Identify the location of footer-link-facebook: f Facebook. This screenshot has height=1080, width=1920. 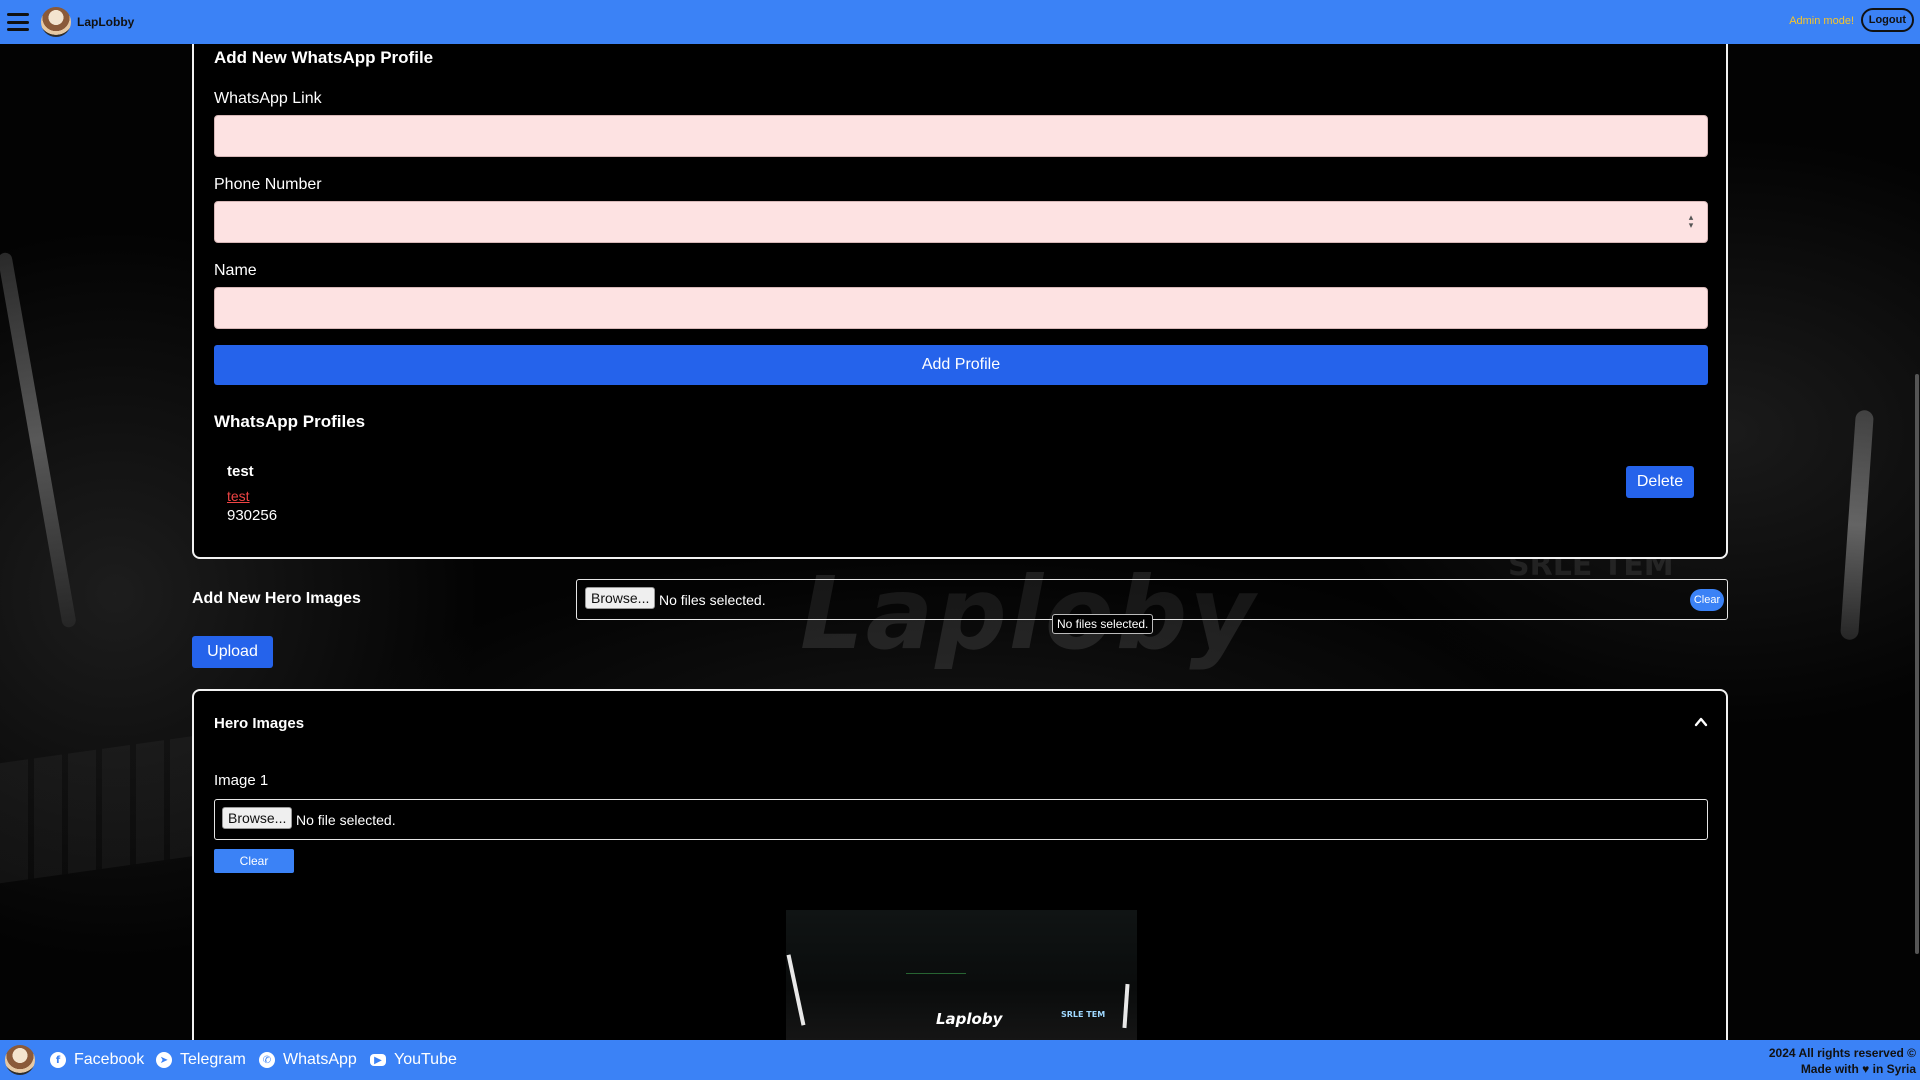
(97, 1060).